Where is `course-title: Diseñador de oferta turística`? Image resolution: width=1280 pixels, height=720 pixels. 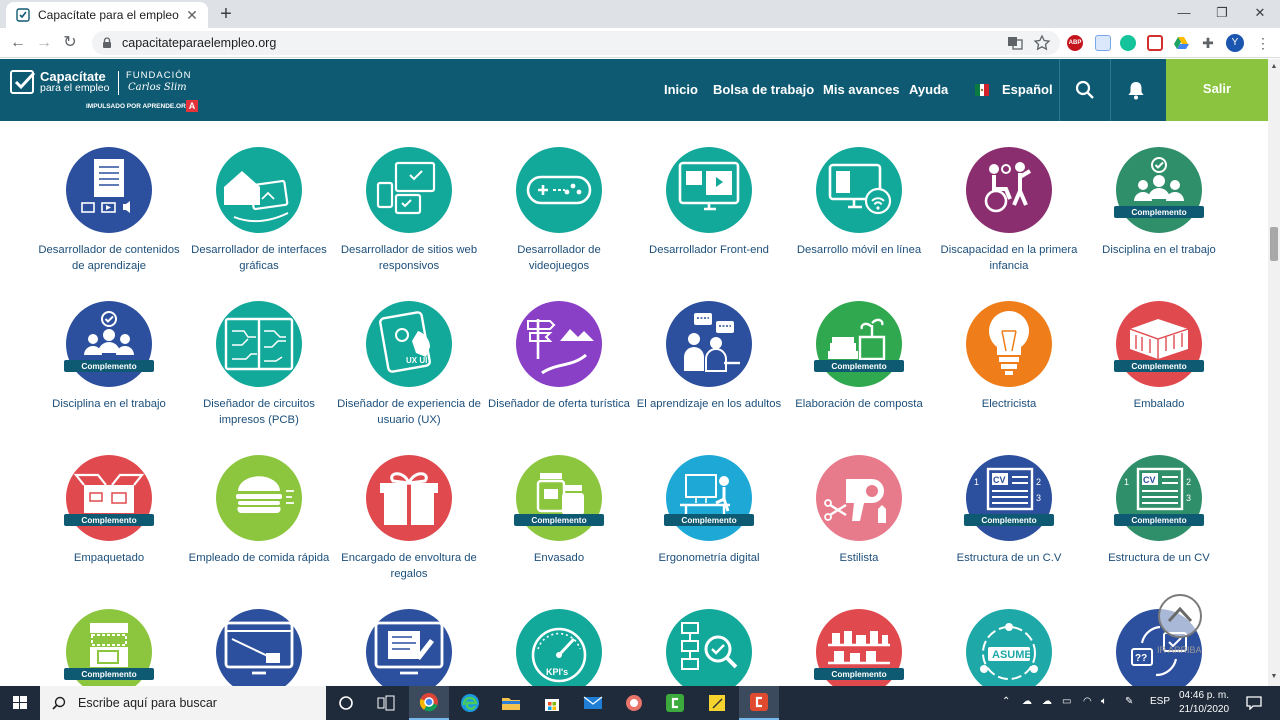 course-title: Diseñador de oferta turística is located at coordinates (559, 404).